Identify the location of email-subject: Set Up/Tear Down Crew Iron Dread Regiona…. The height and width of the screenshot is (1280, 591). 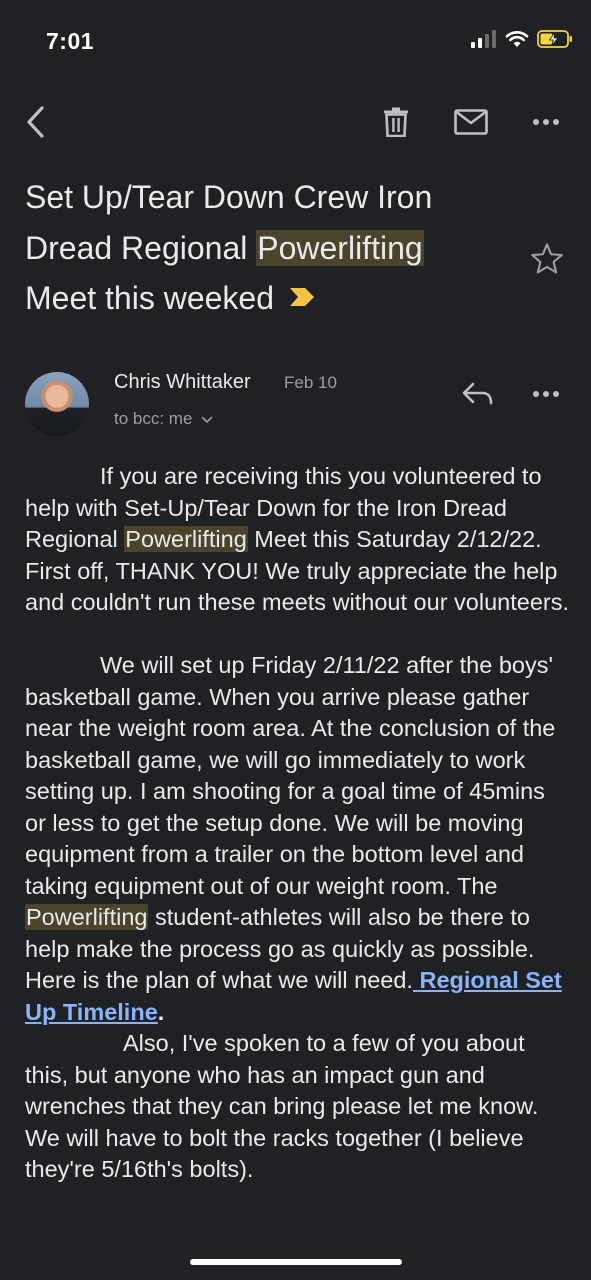
(260, 248).